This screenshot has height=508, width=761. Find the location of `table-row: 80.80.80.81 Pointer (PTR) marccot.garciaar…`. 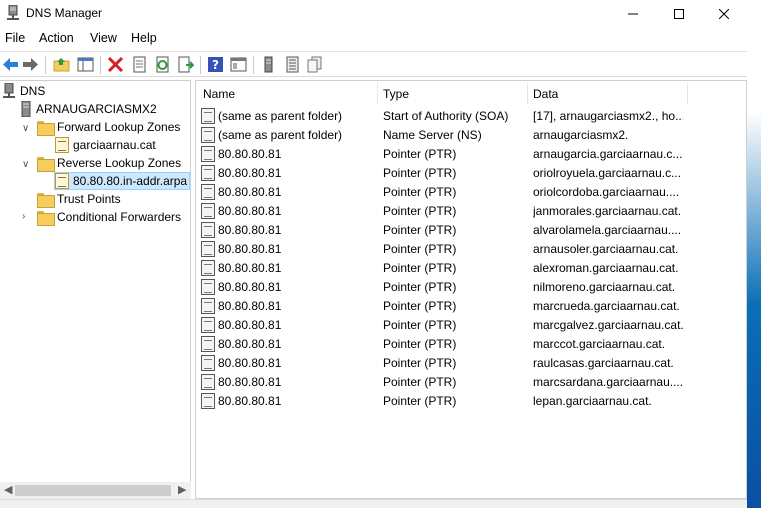

table-row: 80.80.80.81 Pointer (PTR) marccot.garciaar… is located at coordinates (471, 344).